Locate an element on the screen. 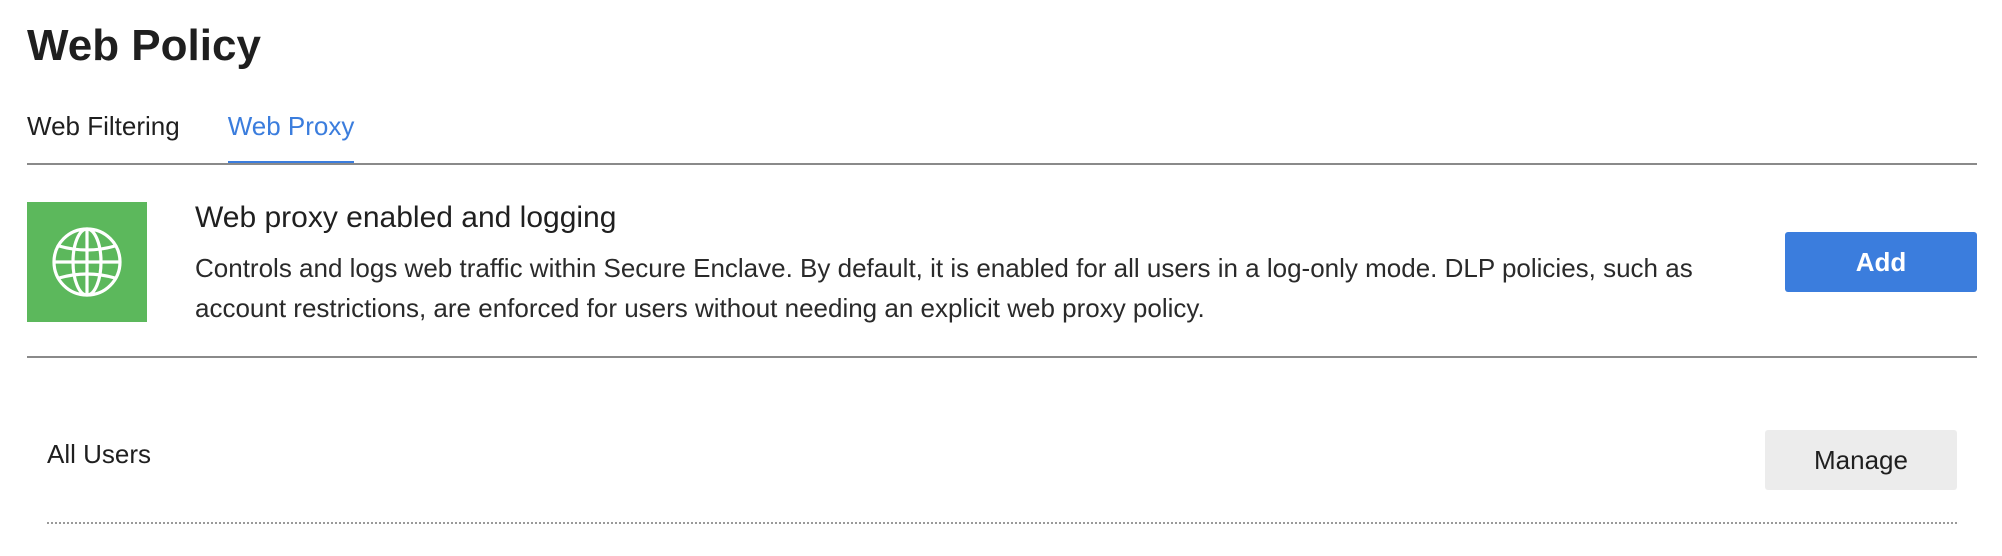 The height and width of the screenshot is (556, 2002). manage-button: Manage is located at coordinates (1861, 460).